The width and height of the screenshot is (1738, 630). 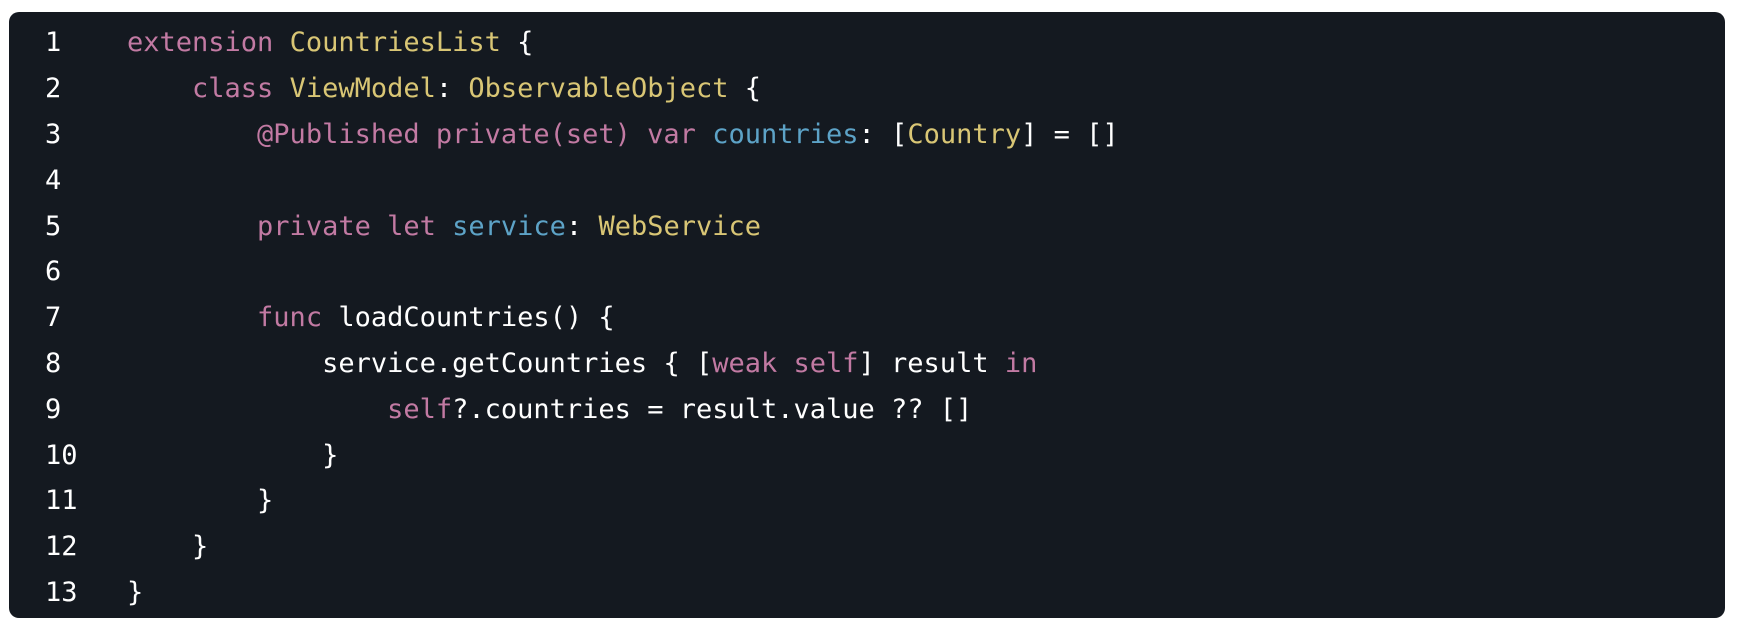 What do you see at coordinates (200, 43) in the screenshot?
I see `code-token: extension` at bounding box center [200, 43].